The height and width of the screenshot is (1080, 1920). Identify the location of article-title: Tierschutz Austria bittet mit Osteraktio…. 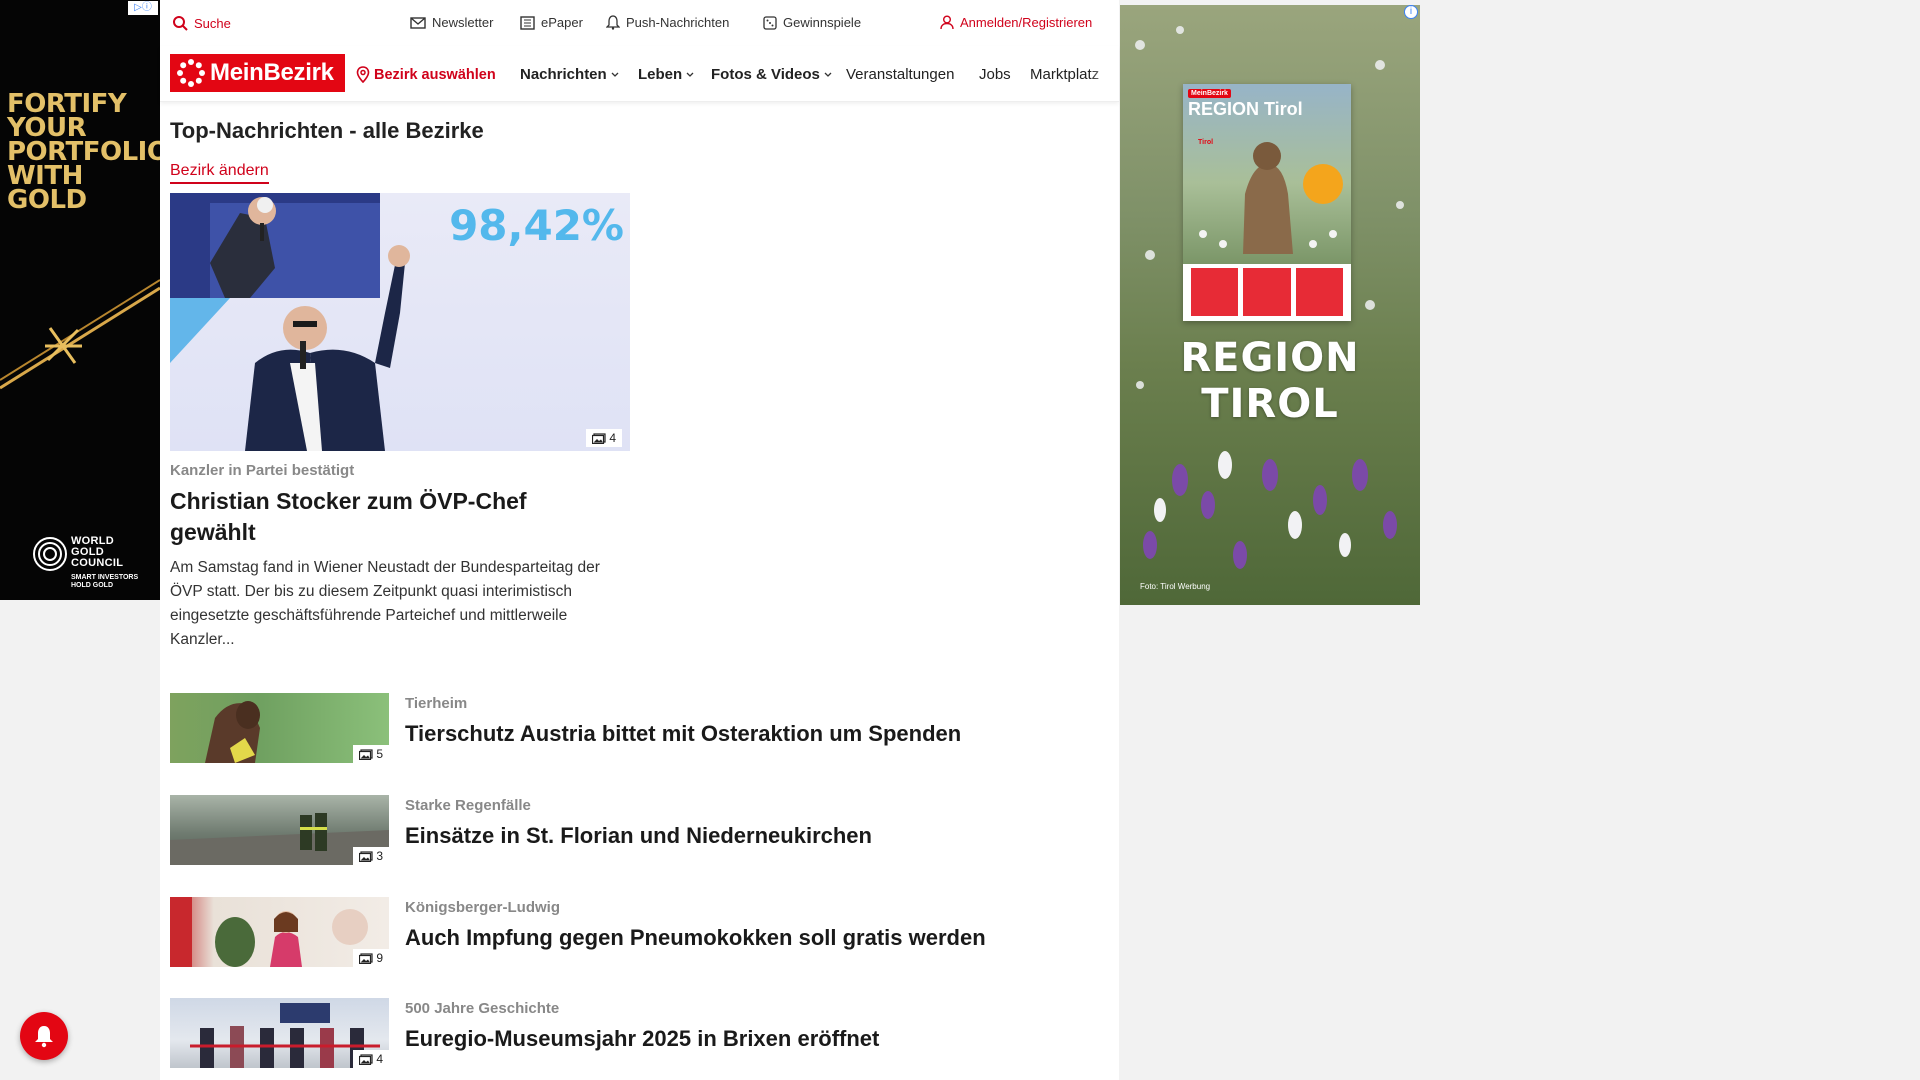
(683, 734).